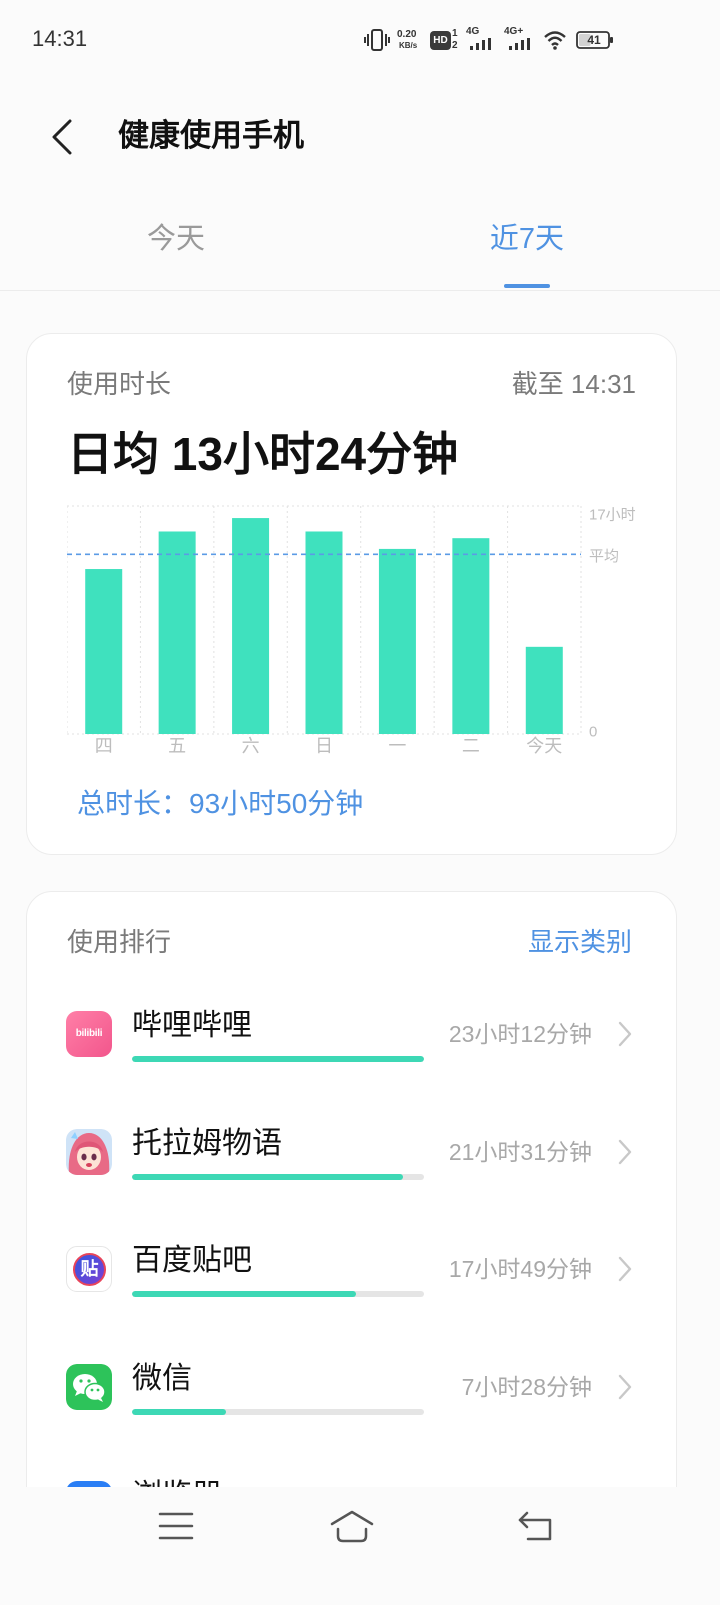 The width and height of the screenshot is (720, 1605). What do you see at coordinates (220, 803) in the screenshot?
I see `total-duration: 总时长：93小时50分钟` at bounding box center [220, 803].